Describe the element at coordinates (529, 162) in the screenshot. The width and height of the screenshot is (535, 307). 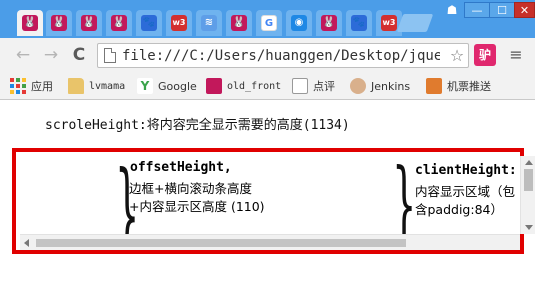
I see `scroll-up-arrow-icon` at that location.